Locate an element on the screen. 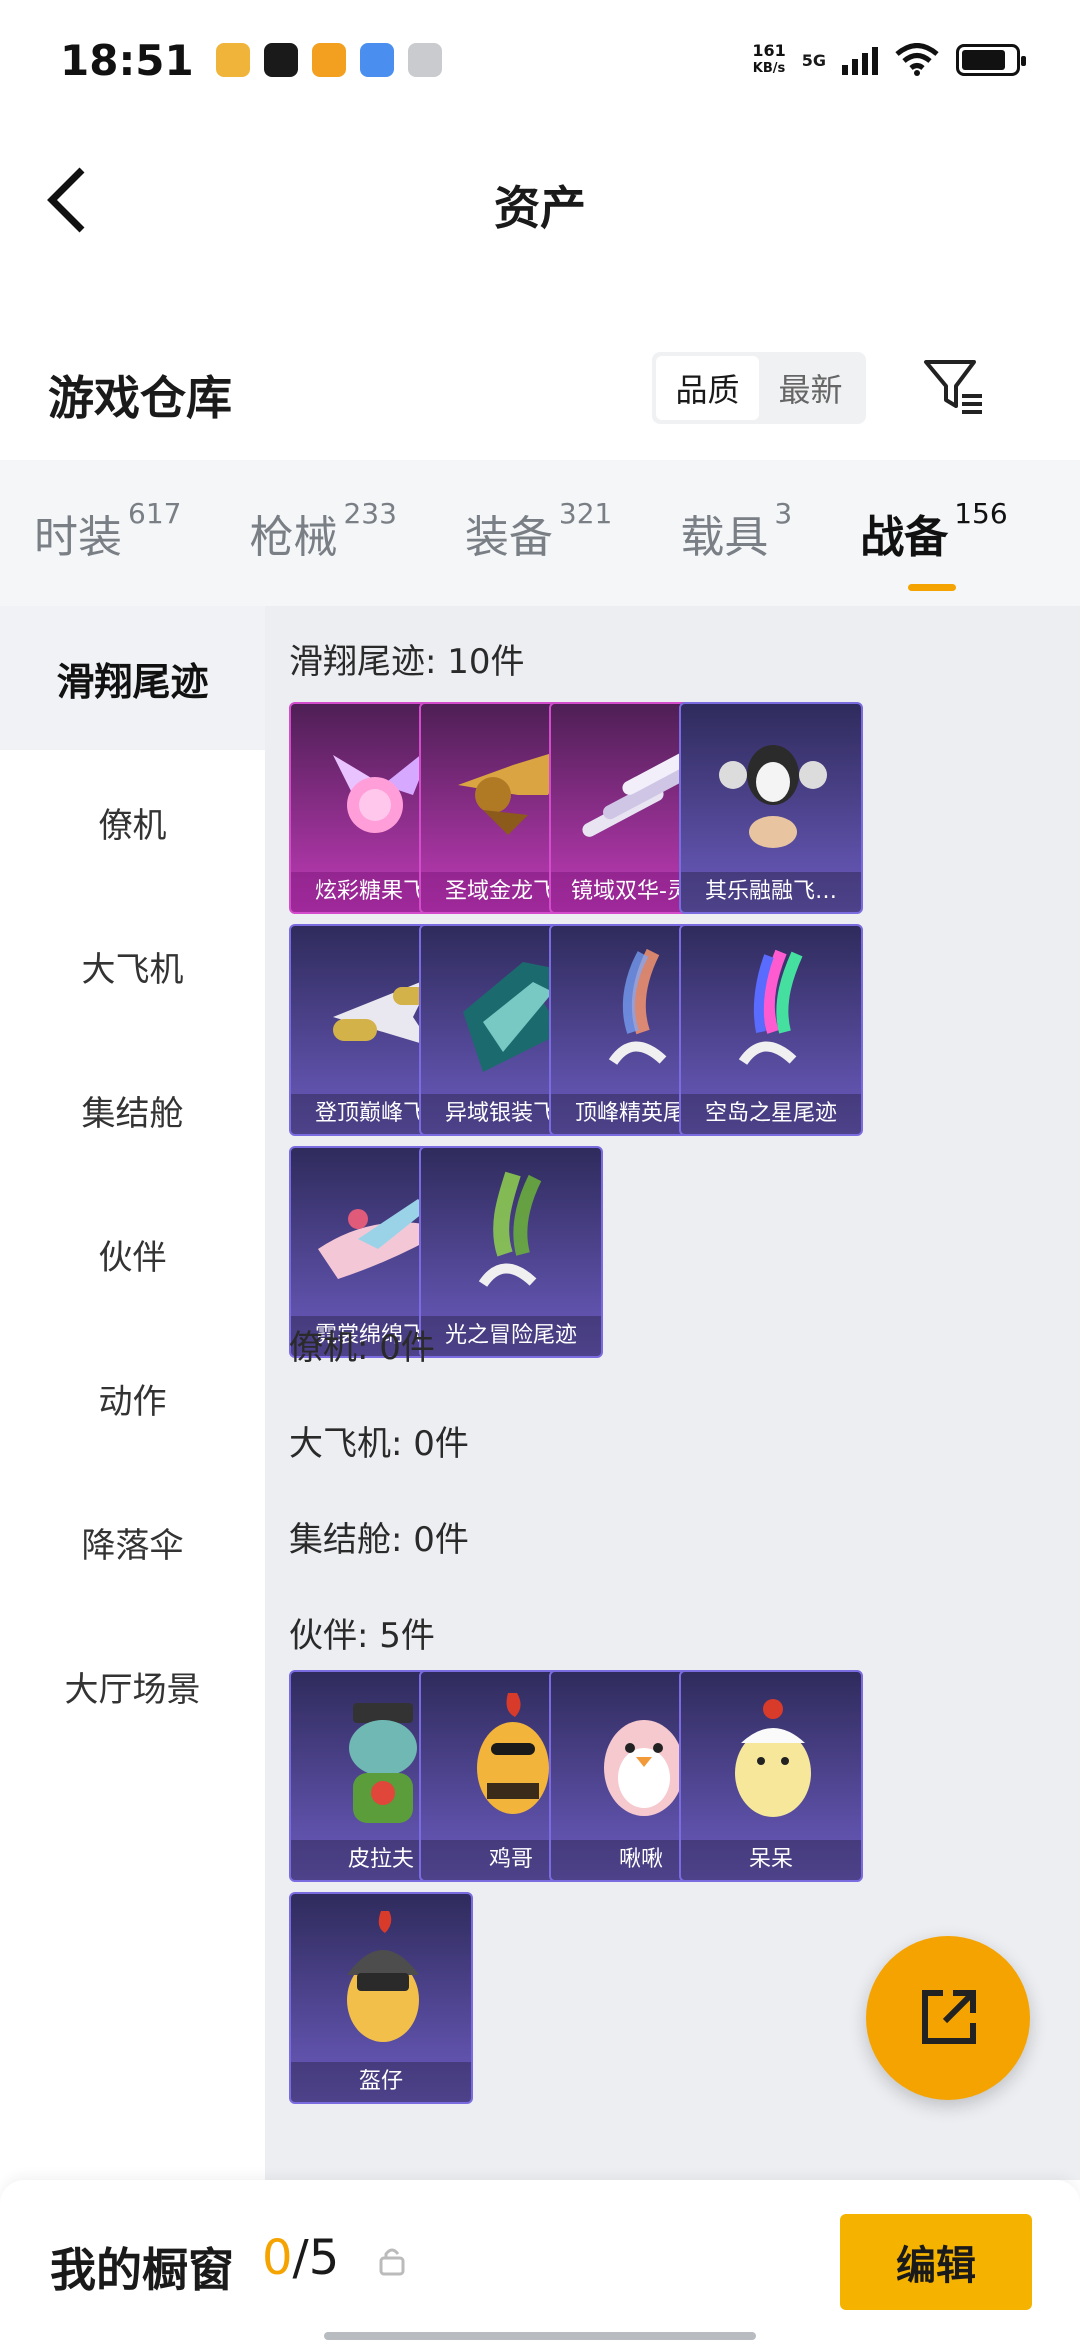  item-card: 呆呆 is located at coordinates (771, 1776).